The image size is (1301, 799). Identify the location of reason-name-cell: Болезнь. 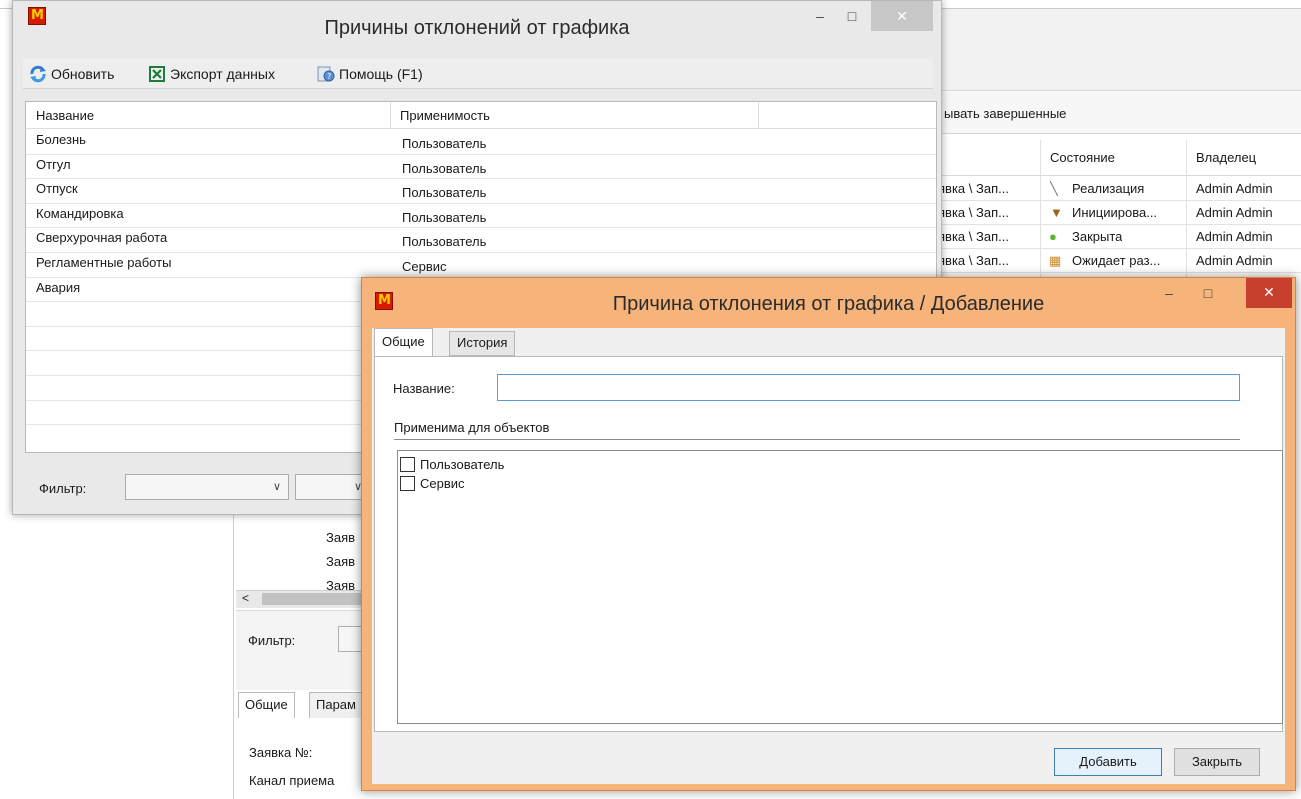
(61, 139).